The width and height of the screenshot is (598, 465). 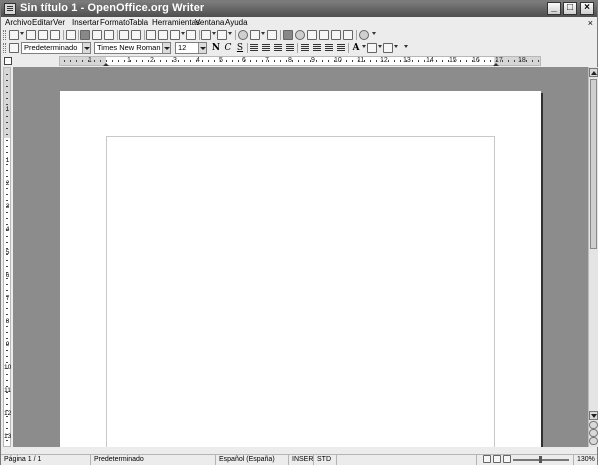 I want to click on font-size-select: 12, so click(x=191, y=48).